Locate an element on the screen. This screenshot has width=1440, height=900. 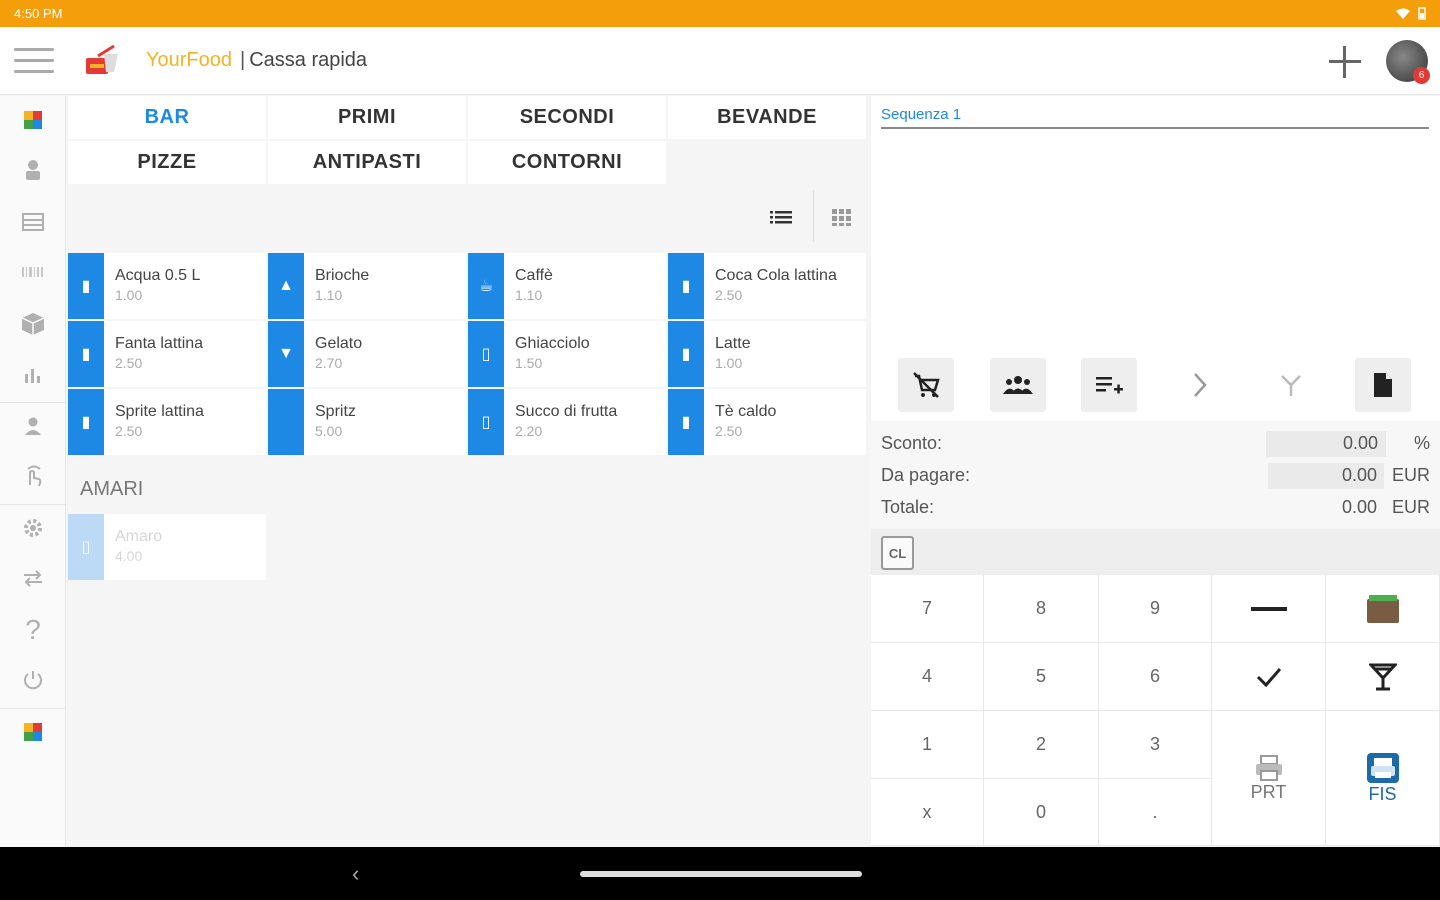
product-price: 1.00 is located at coordinates (129, 295).